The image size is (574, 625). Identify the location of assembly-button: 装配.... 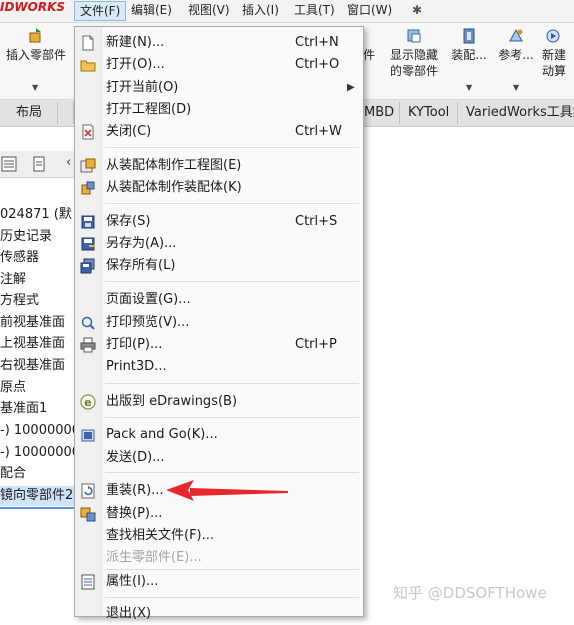
(469, 45).